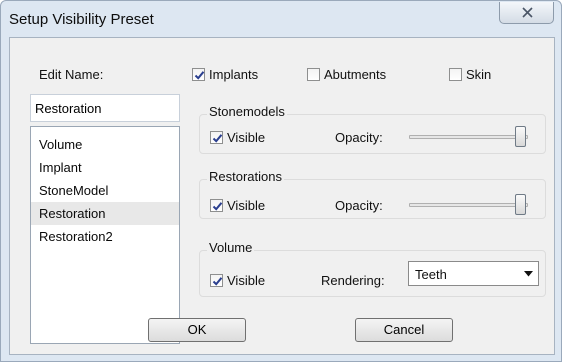 This screenshot has width=562, height=362. Describe the element at coordinates (105, 213) in the screenshot. I see `list-item-selected: Restoration` at that location.